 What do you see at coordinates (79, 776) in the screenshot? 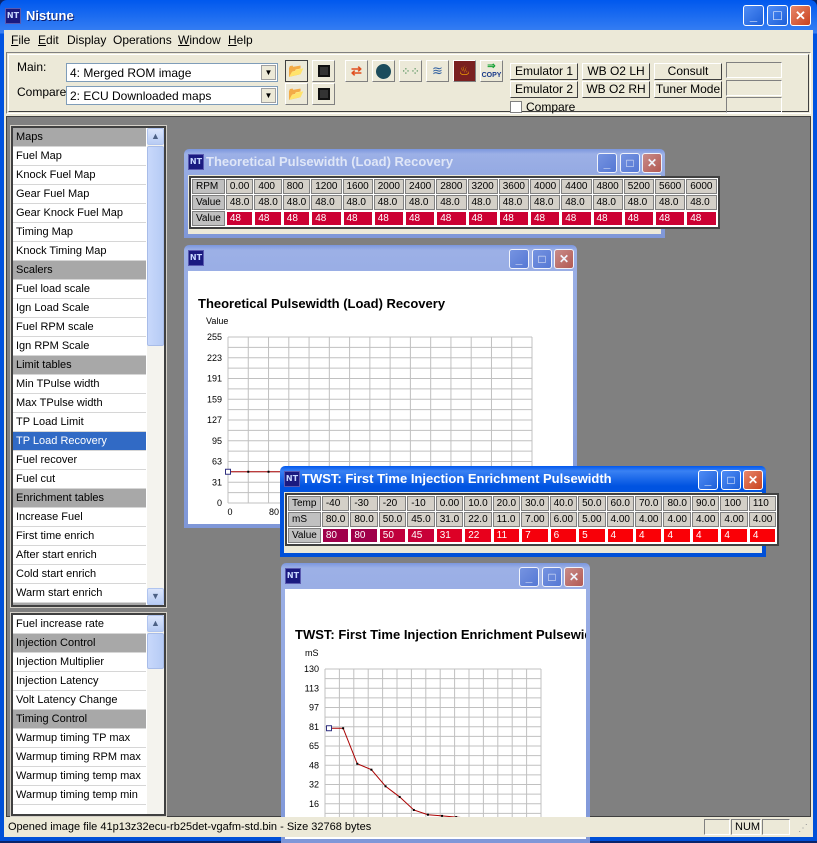
I see `list-item: Warmup timing temp max` at bounding box center [79, 776].